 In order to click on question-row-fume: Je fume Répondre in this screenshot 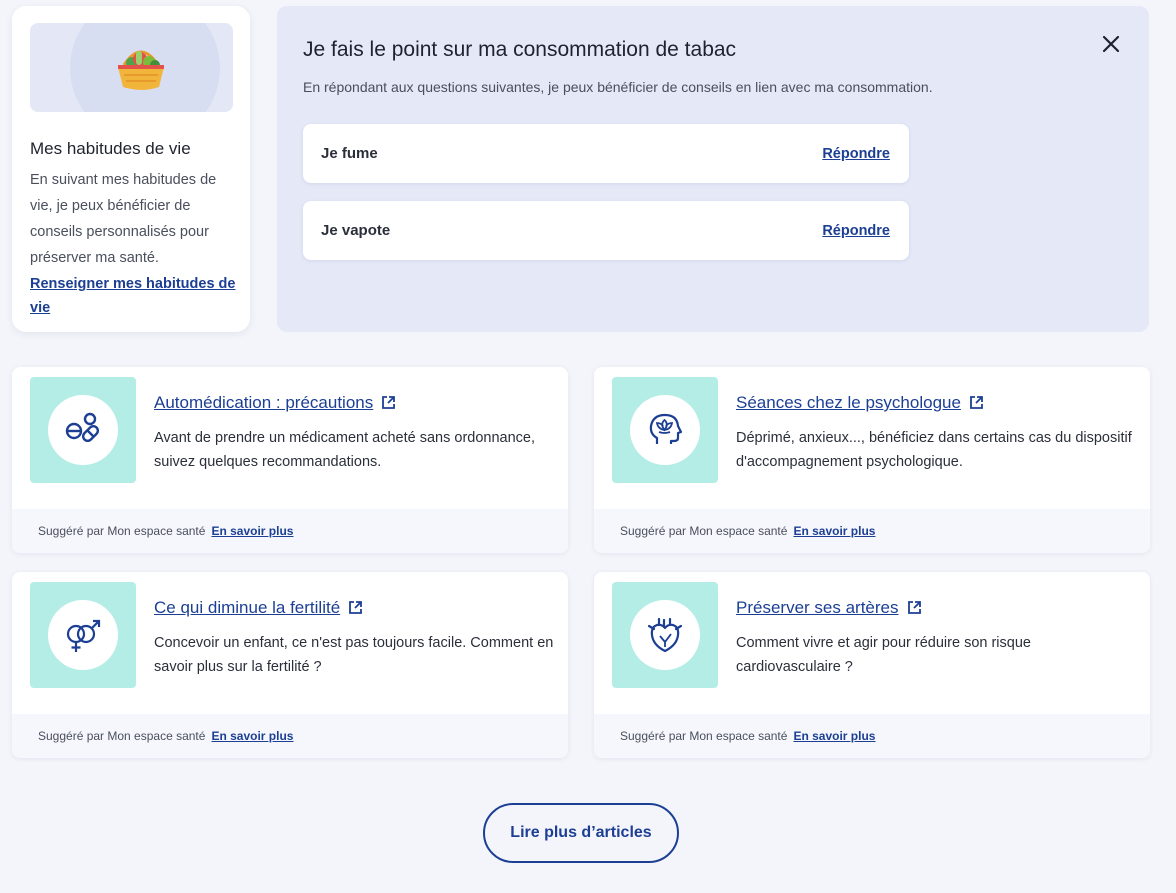, I will do `click(606, 153)`.